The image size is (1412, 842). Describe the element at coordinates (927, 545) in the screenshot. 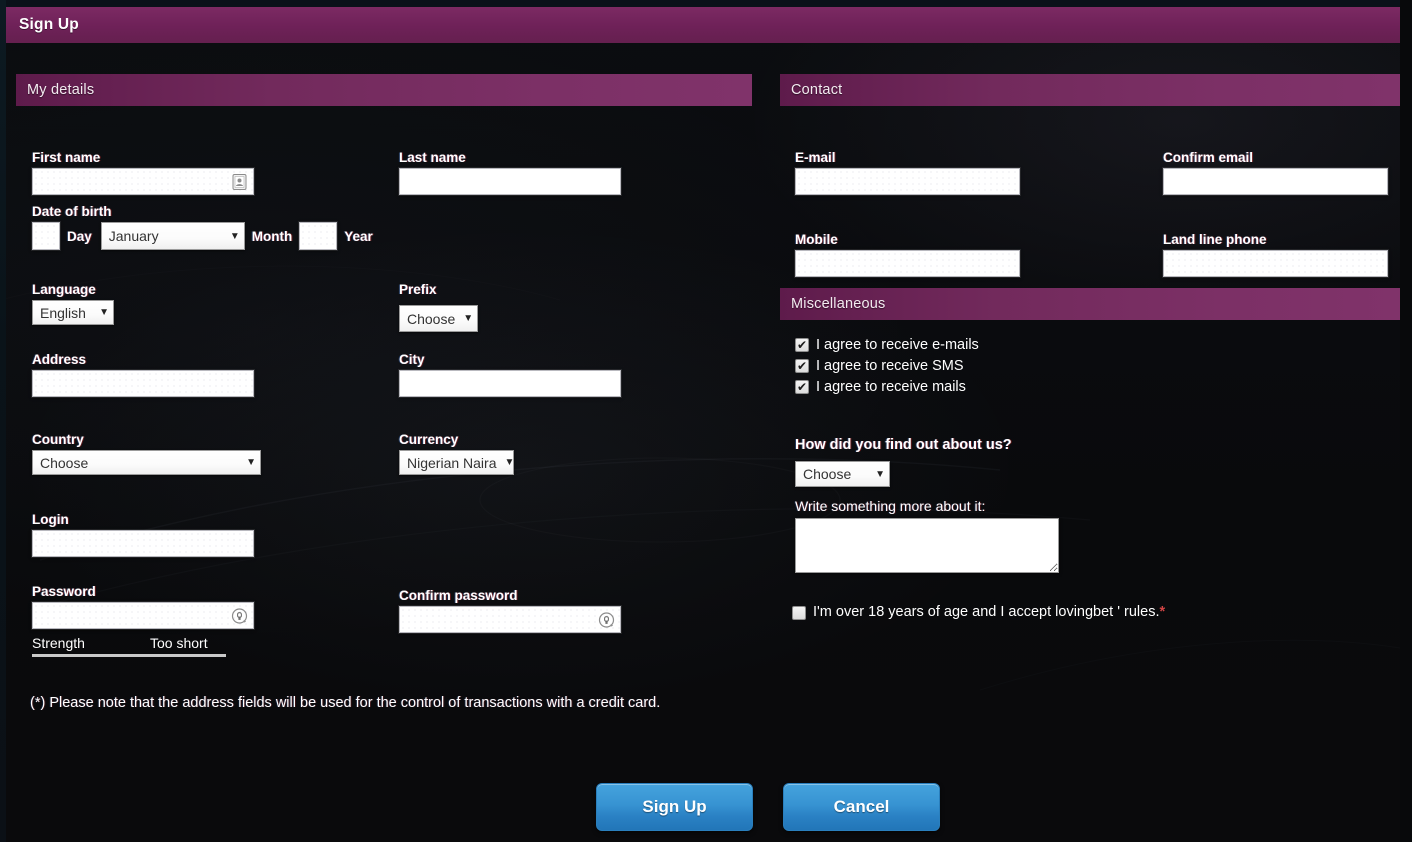

I see `more-about-textarea` at that location.